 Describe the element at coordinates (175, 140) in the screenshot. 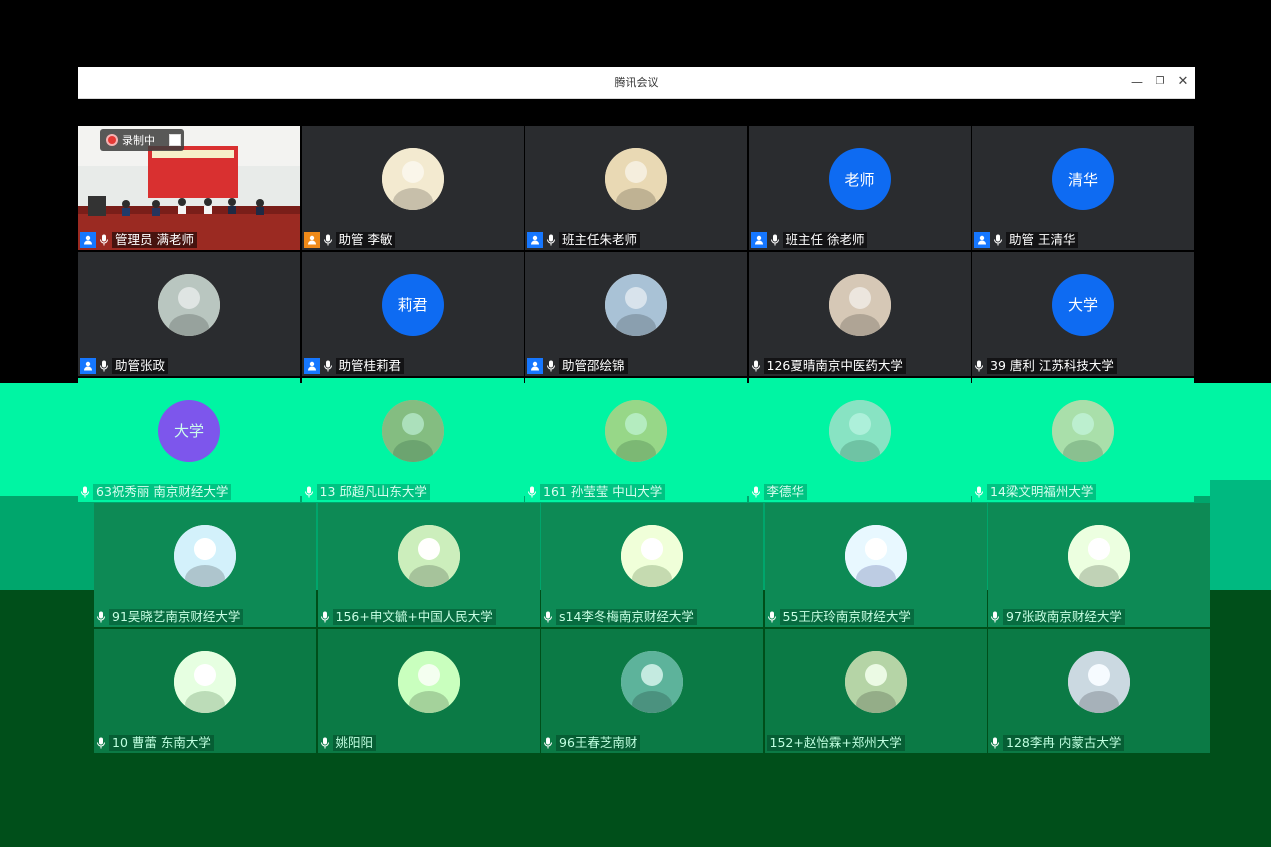

I see `stop-square-icon` at that location.